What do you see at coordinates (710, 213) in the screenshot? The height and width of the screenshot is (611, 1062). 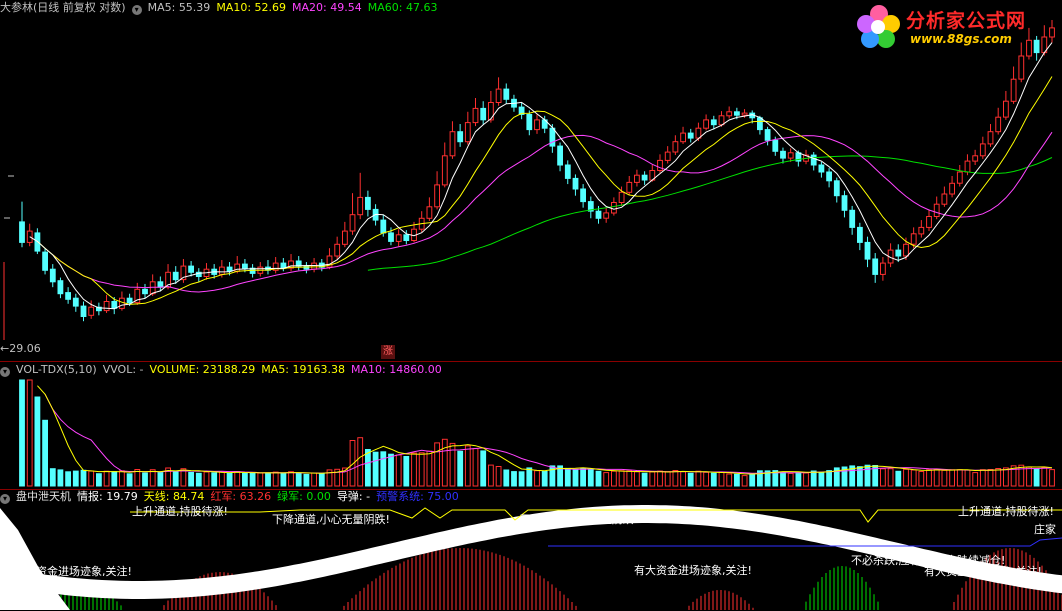 I see `ma60-line` at bounding box center [710, 213].